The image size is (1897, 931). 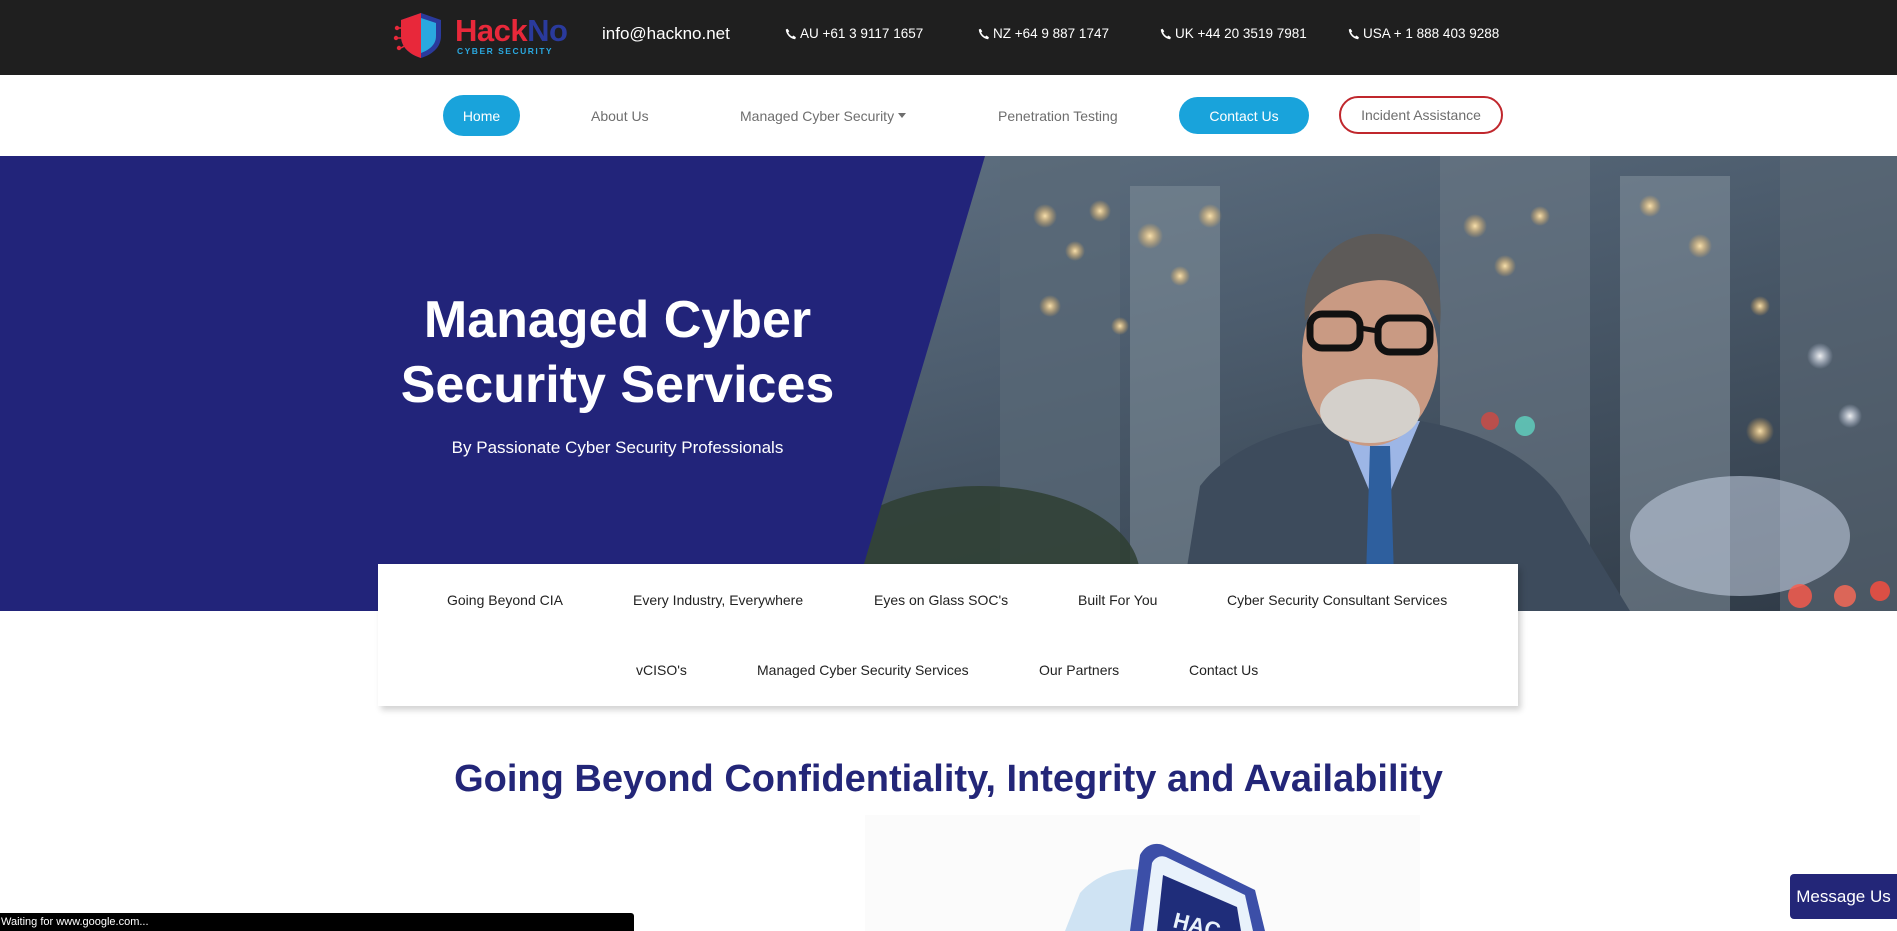 I want to click on hackno-logo: HackNo CYBER SECURITY, so click(x=480, y=35).